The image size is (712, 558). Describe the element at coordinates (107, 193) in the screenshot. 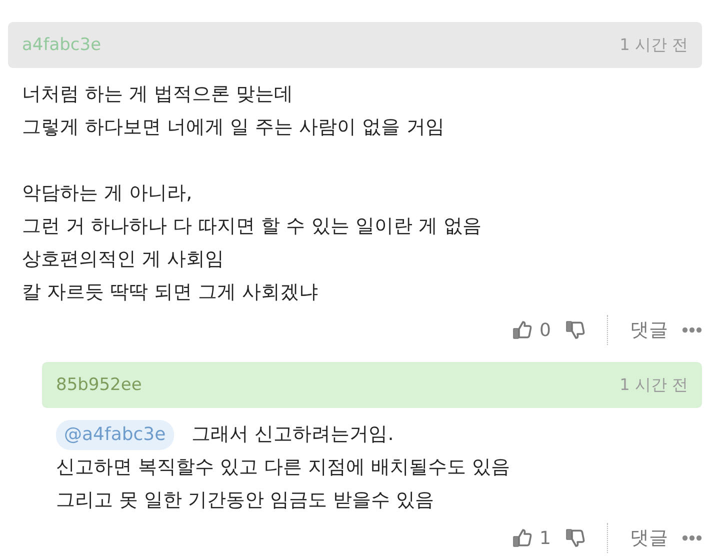

I see `comment-text: 악담하는 게 아니라,` at that location.